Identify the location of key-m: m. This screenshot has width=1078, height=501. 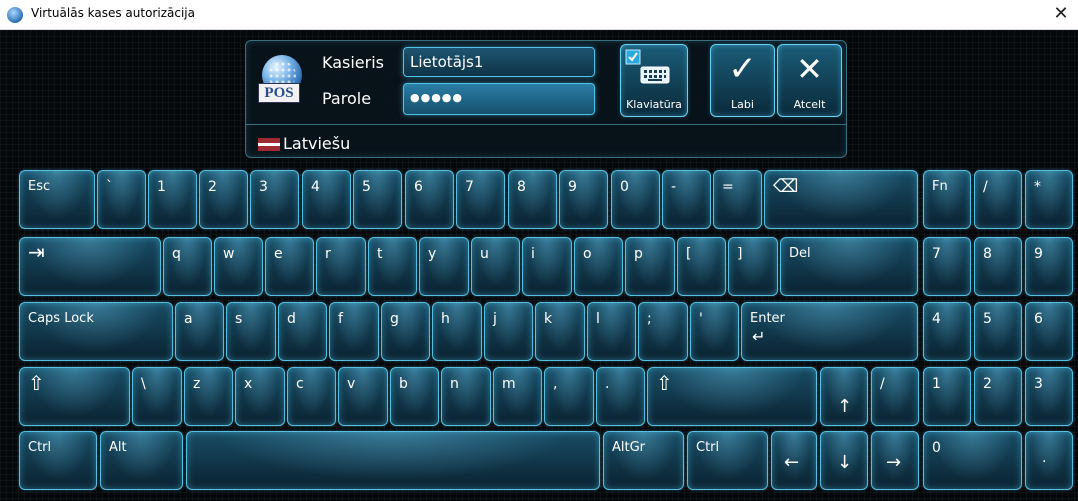
(517, 396).